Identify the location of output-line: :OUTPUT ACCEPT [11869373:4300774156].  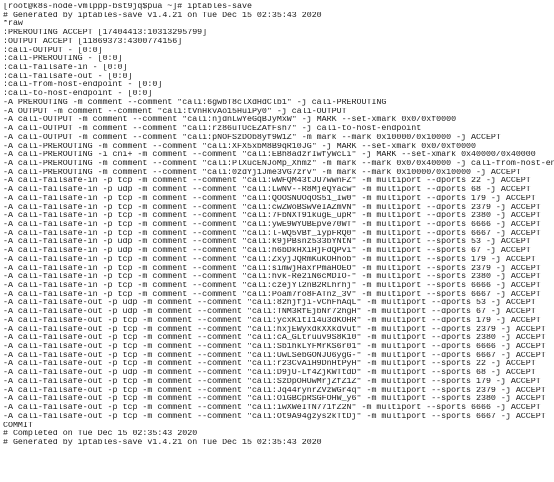
(93, 41).